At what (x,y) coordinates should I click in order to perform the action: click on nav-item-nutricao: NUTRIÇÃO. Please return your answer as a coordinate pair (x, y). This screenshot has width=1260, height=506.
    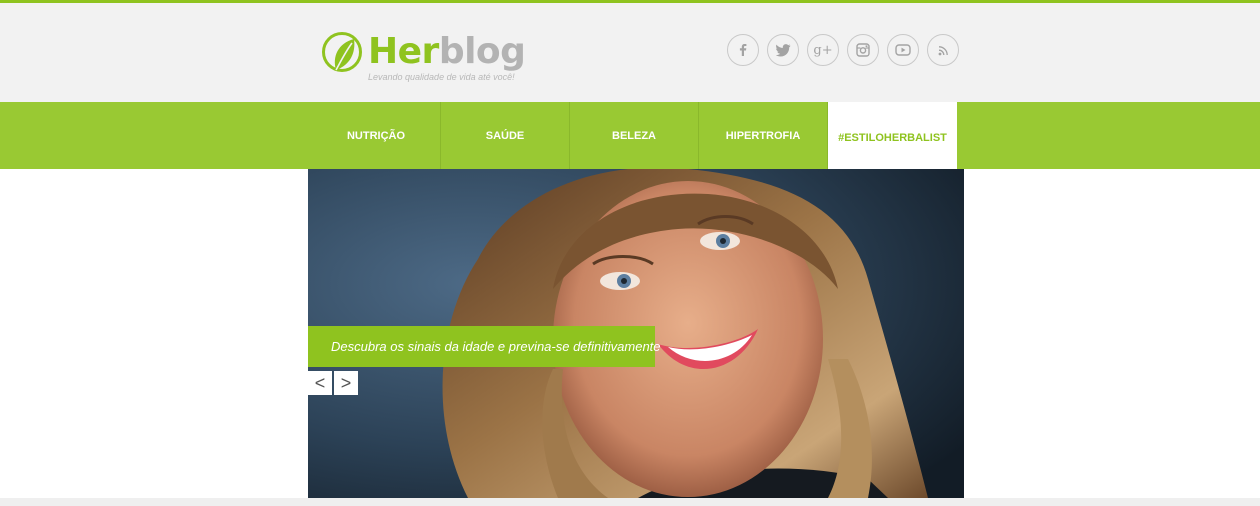
    Looking at the image, I should click on (376, 135).